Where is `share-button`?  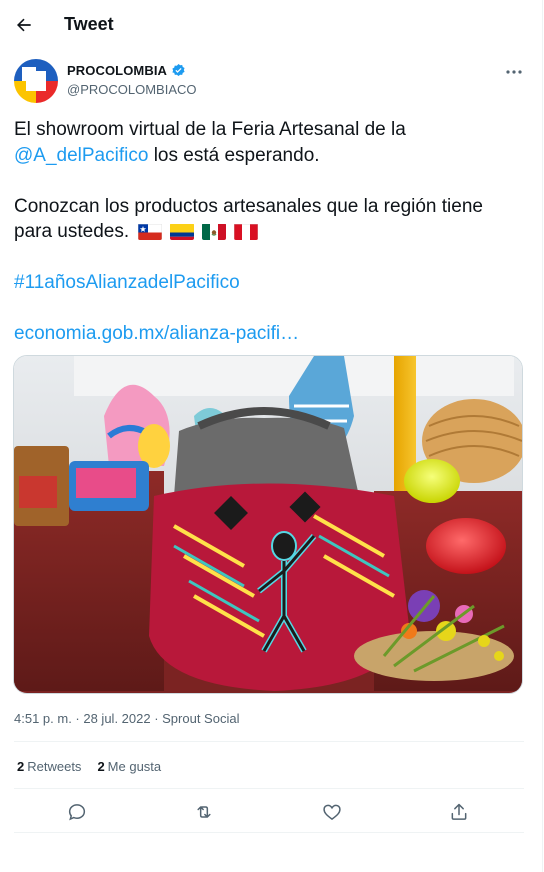
share-button is located at coordinates (459, 812).